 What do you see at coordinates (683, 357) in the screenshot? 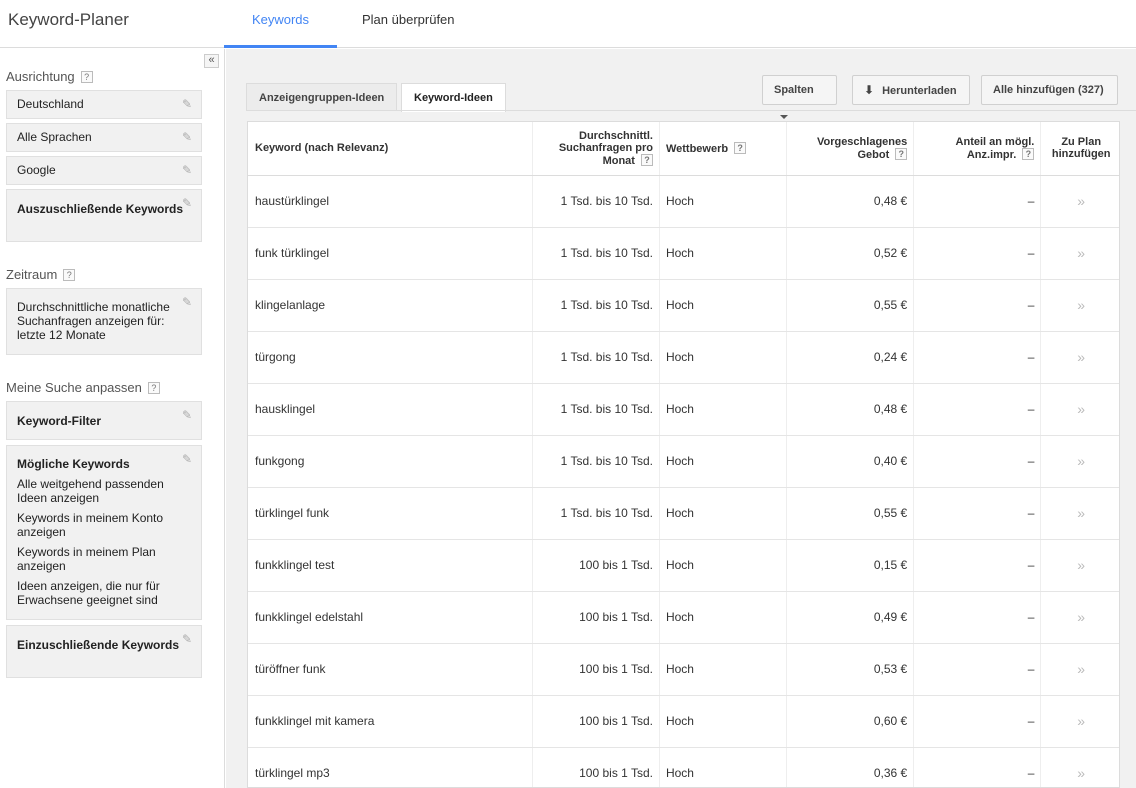
I see `table-row: türgong 1 Tsd. bis 10 Tsd. Hoch 0,24 € –»` at bounding box center [683, 357].